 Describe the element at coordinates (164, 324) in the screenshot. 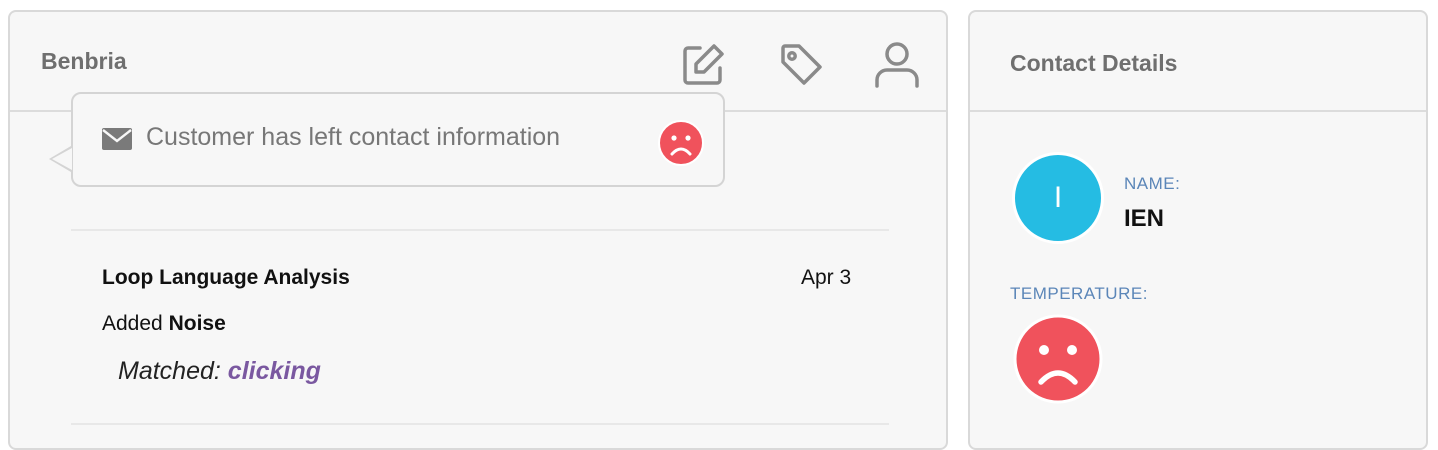

I see `entry-added: Added Noise` at that location.